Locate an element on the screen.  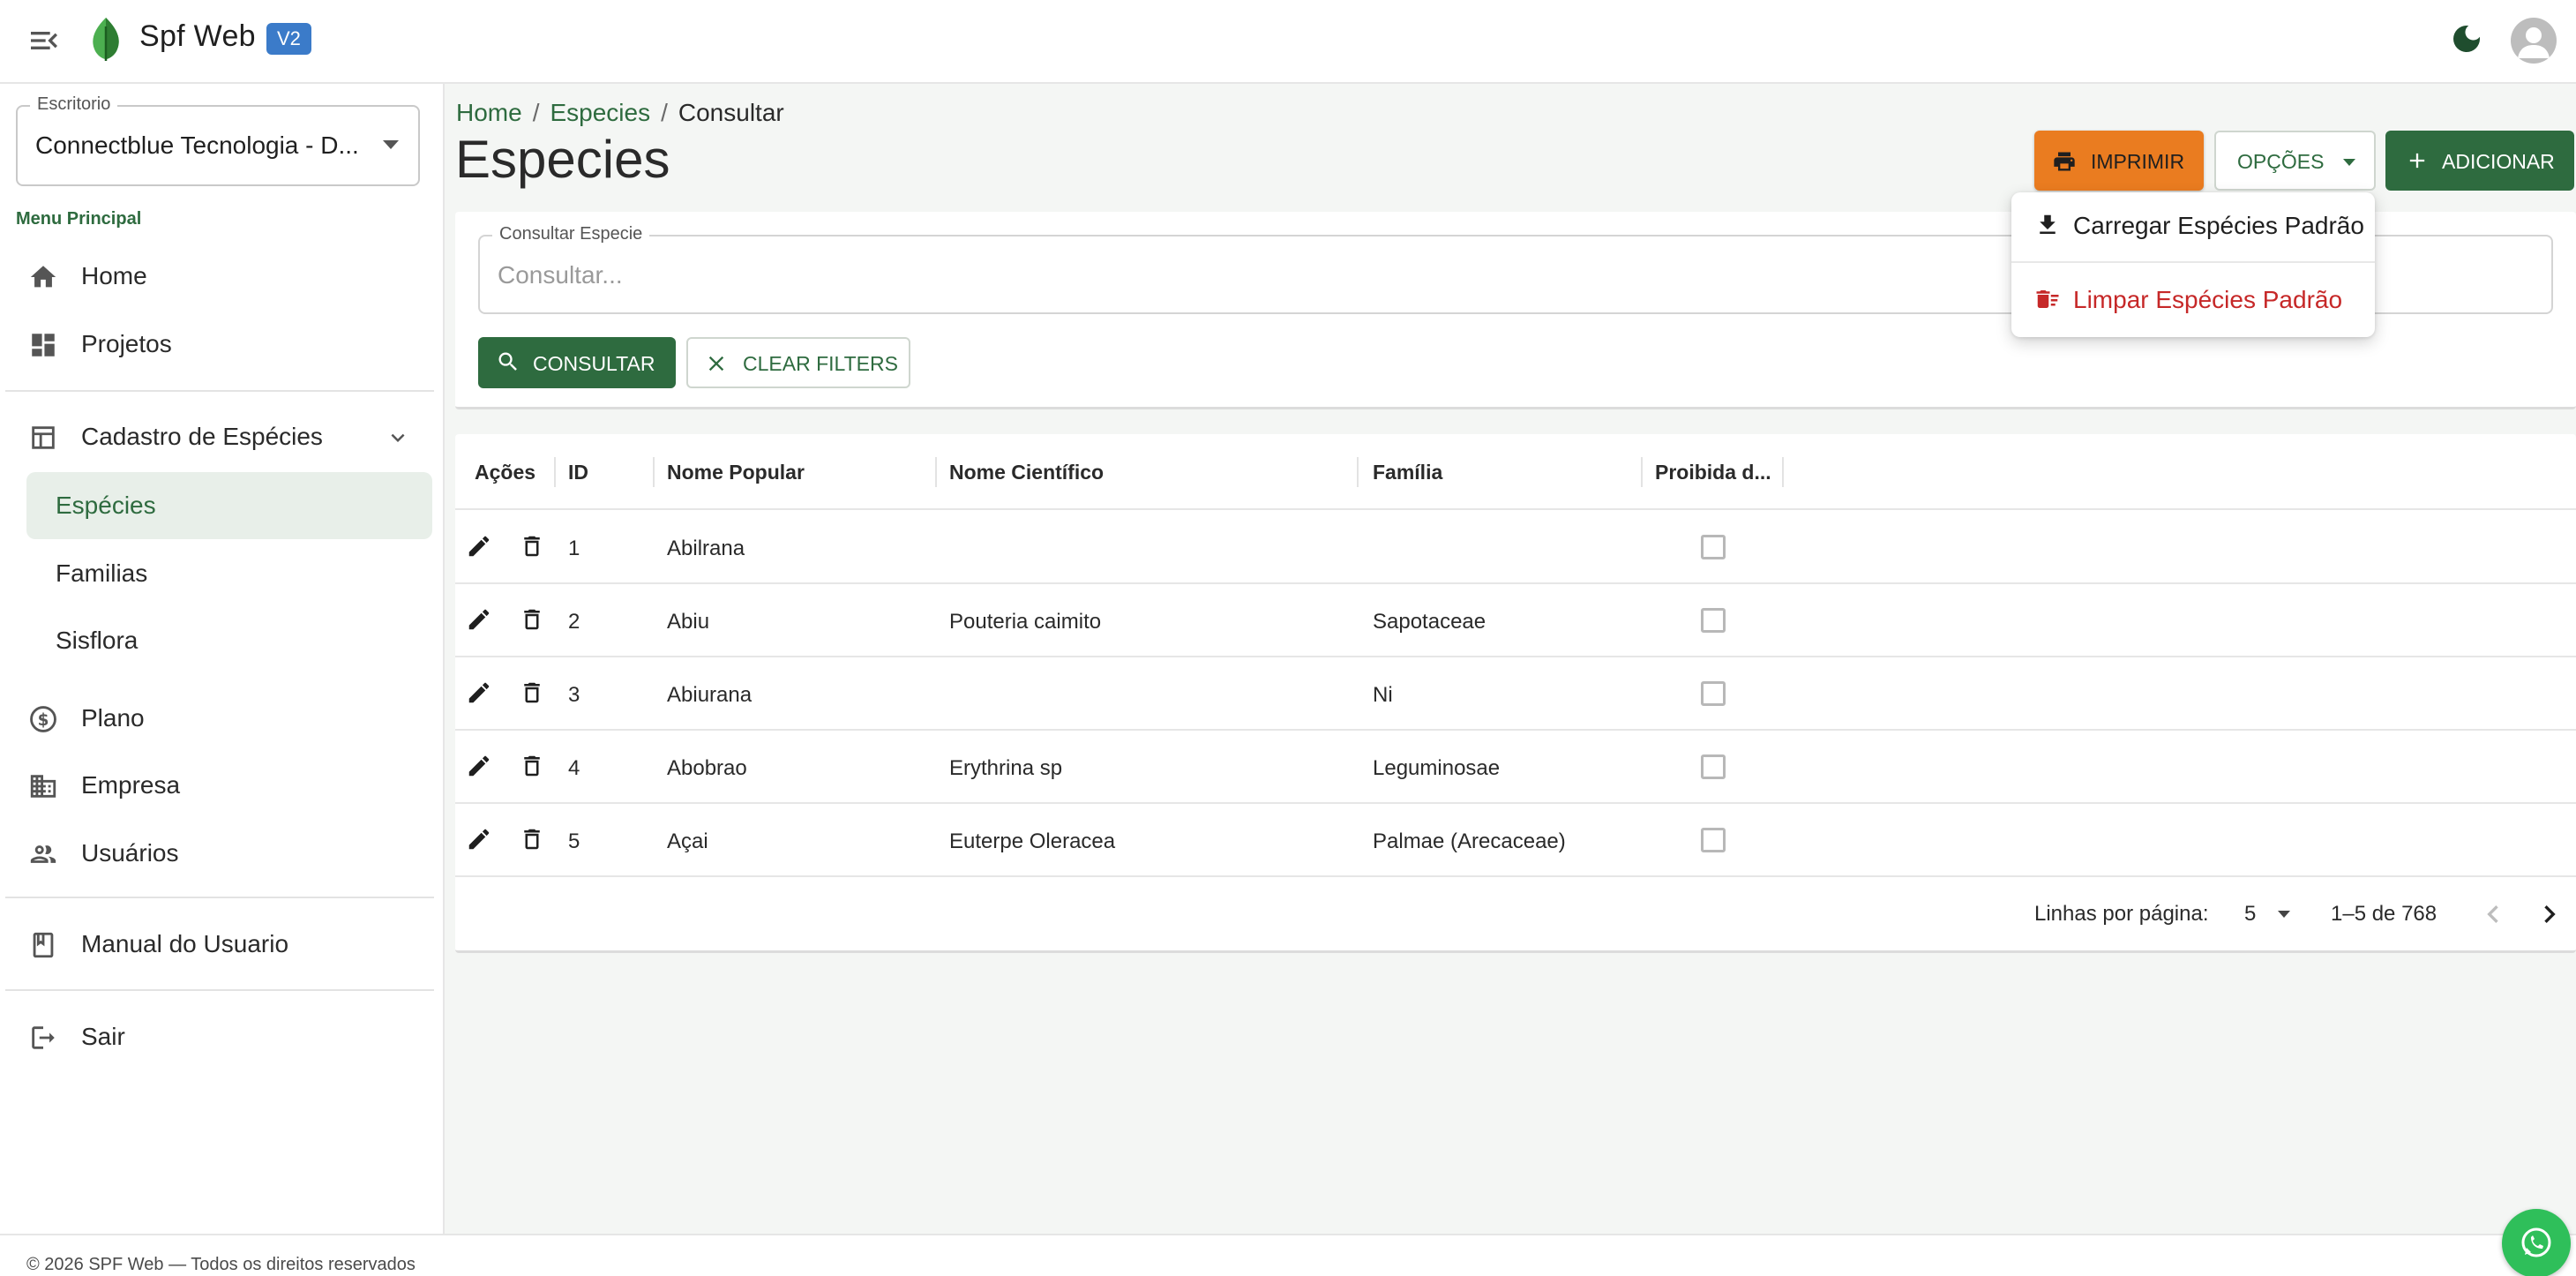
cell-family: Leguminosae is located at coordinates (1437, 768).